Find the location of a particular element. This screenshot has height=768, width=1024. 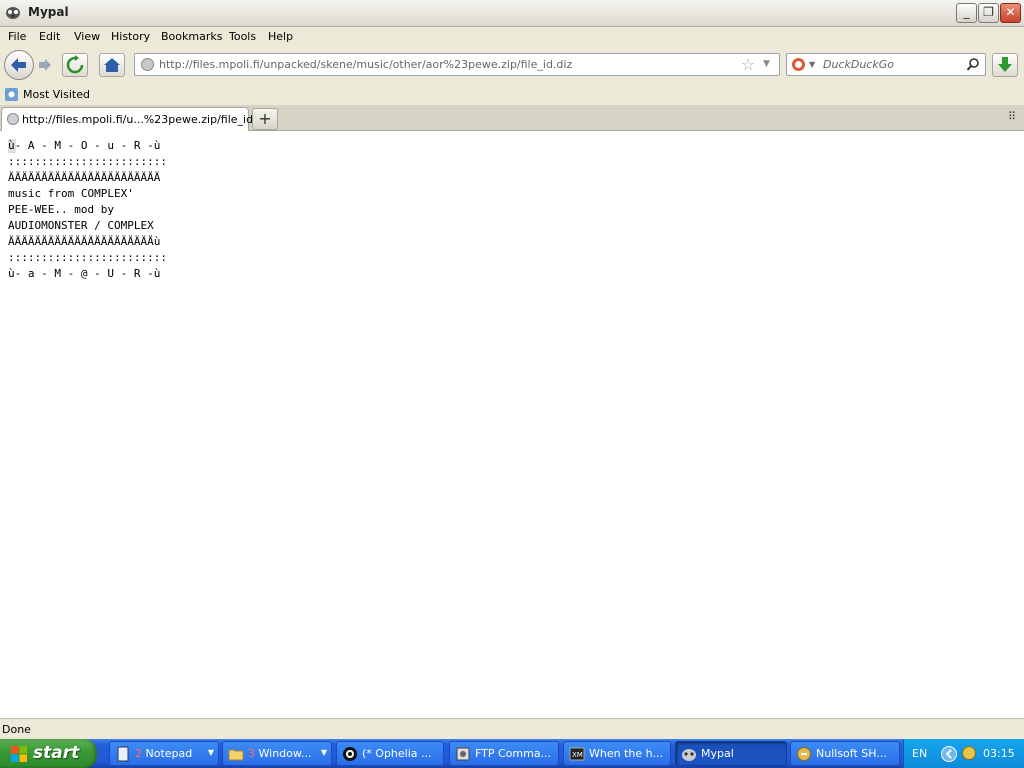

menu-edit: Edit is located at coordinates (49, 36).